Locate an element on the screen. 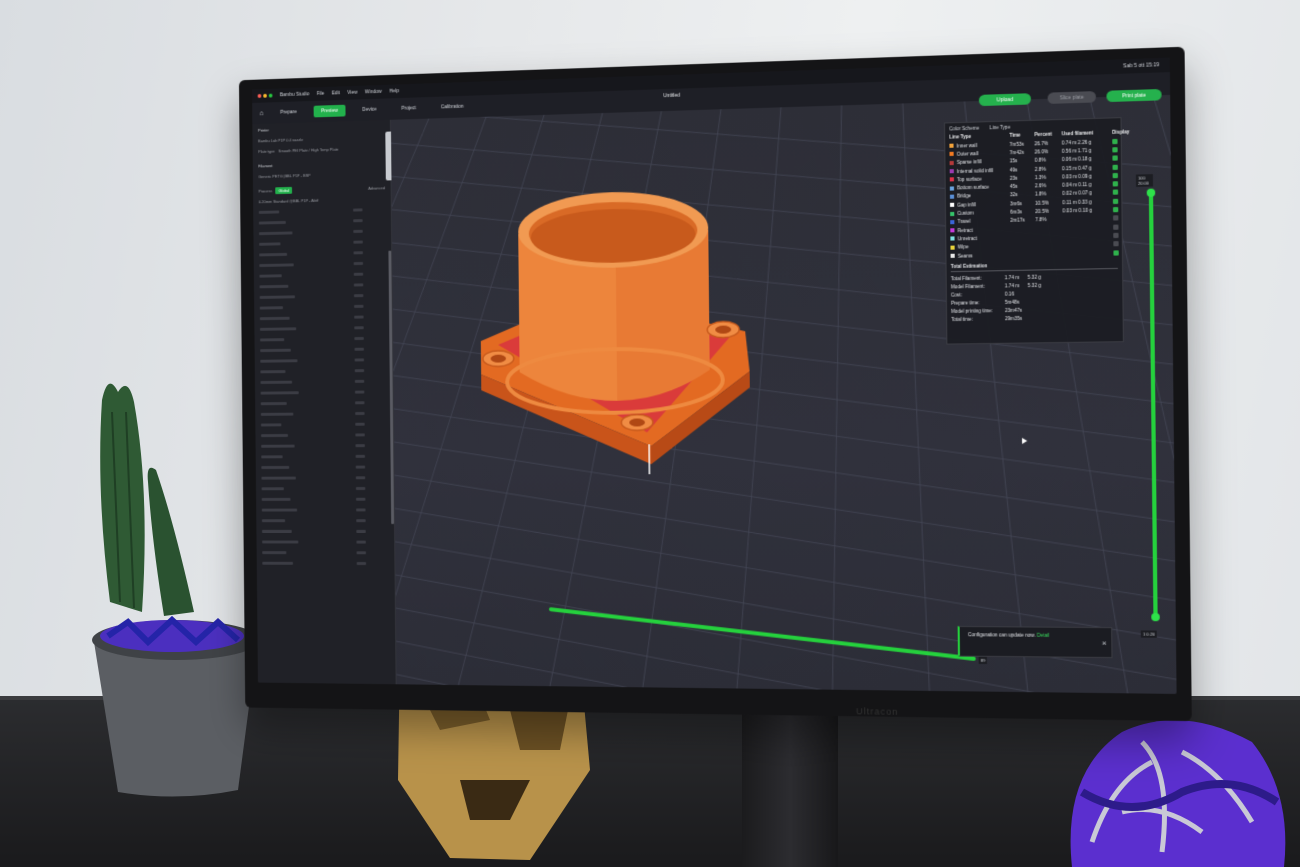  menu-window: Window is located at coordinates (373, 92).